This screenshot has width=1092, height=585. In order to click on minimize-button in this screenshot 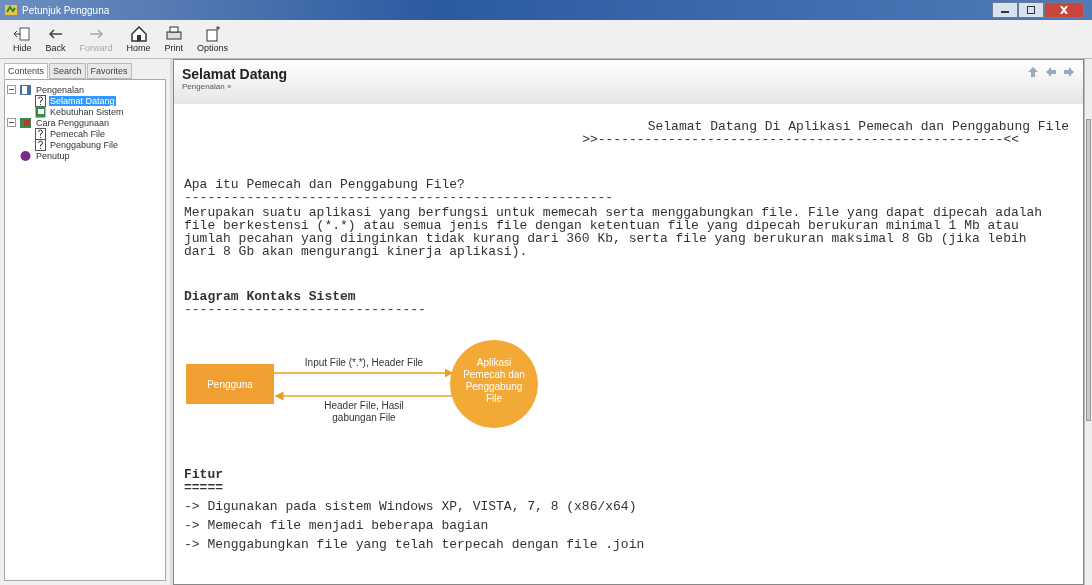, I will do `click(1005, 10)`.